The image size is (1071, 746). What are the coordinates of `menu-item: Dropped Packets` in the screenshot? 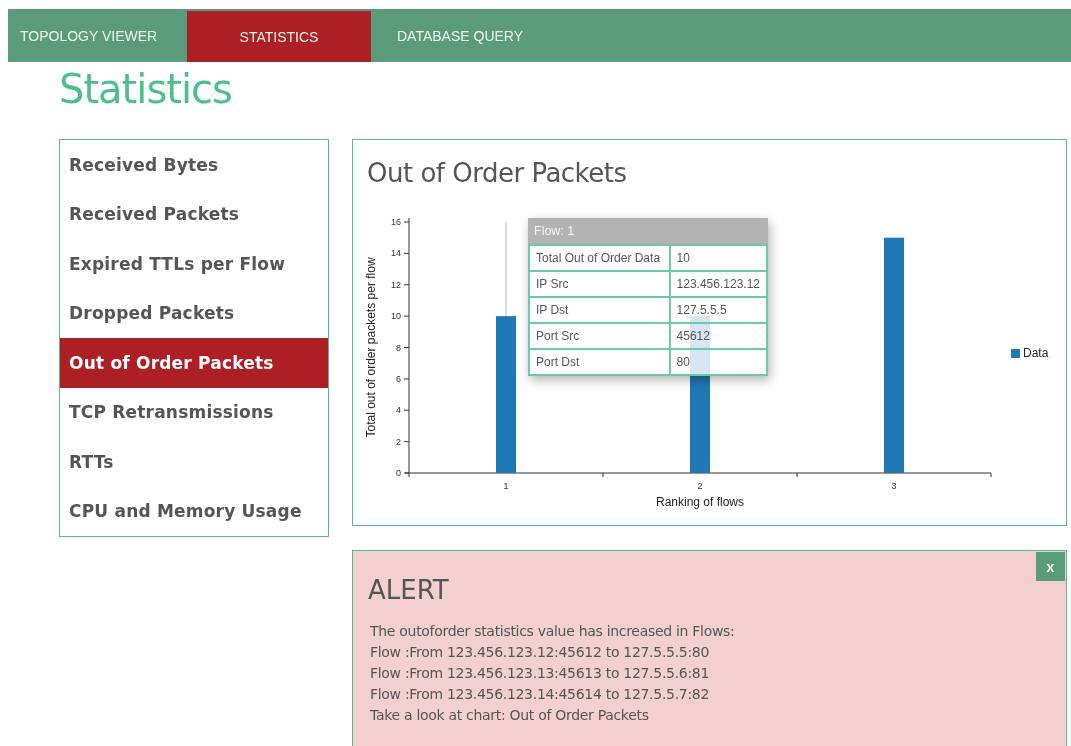 It's located at (194, 313).